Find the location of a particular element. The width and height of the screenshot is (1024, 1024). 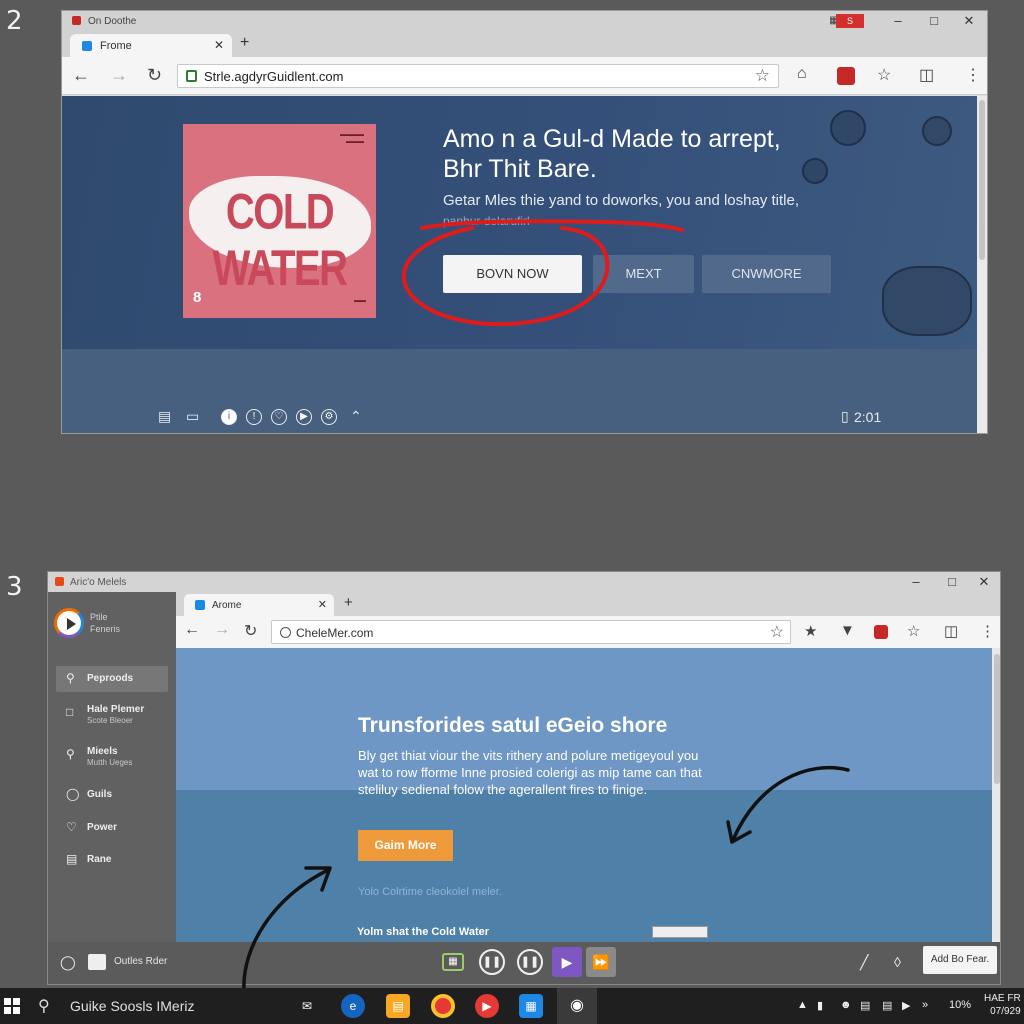

people-icon: ☻ is located at coordinates (846, 1005).